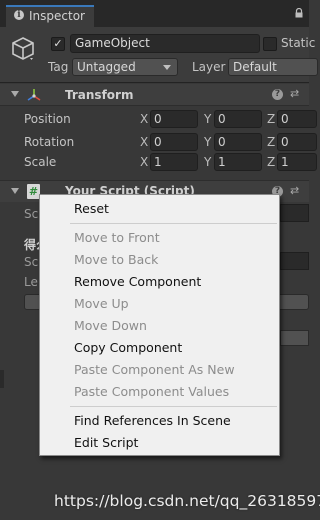 The image size is (320, 520). Describe the element at coordinates (174, 162) in the screenshot. I see `scale-x-field: 1` at that location.